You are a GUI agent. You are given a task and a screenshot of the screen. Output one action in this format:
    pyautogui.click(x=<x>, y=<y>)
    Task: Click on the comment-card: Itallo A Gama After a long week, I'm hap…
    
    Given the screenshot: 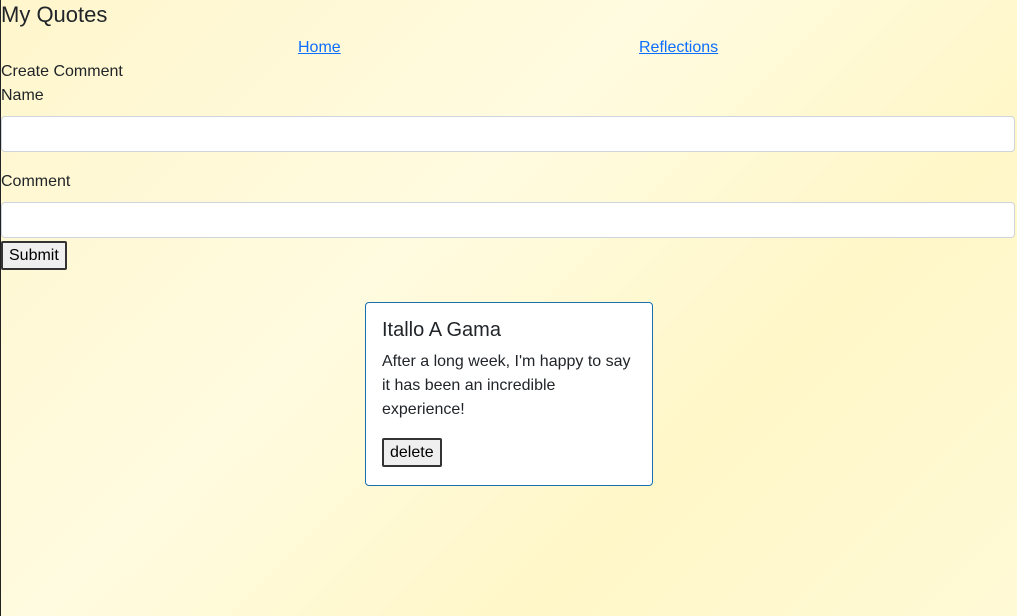 What is the action you would take?
    pyautogui.click(x=509, y=394)
    